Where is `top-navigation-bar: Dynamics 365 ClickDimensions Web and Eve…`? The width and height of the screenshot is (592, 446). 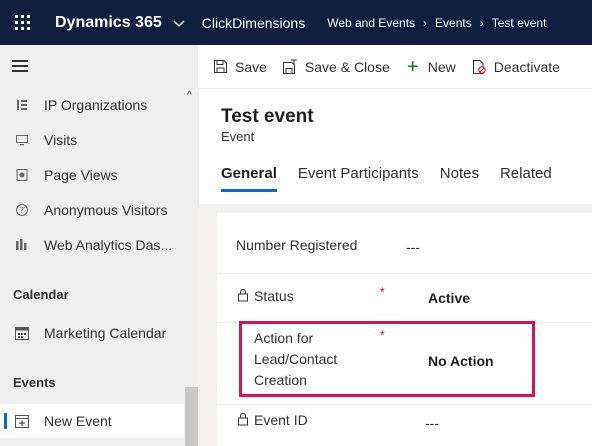
top-navigation-bar: Dynamics 365 ClickDimensions Web and Eve… is located at coordinates (296, 22).